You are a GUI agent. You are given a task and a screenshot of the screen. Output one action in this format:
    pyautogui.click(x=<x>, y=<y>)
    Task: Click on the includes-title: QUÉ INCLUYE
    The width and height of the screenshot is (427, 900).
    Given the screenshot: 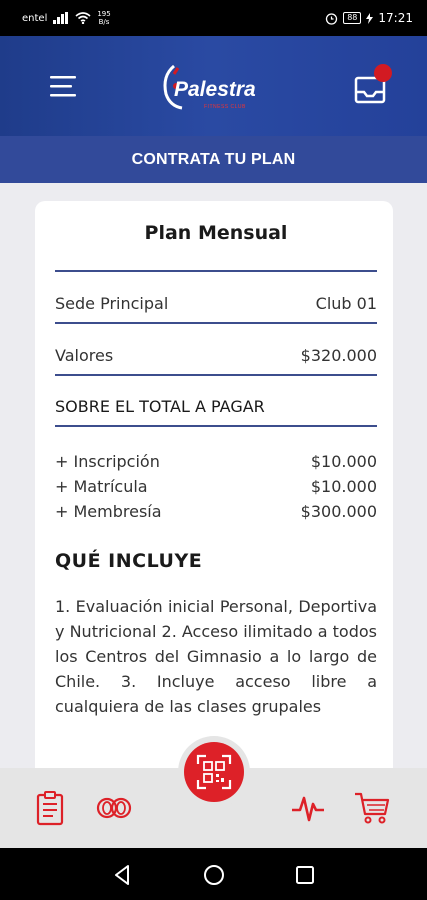 What is the action you would take?
    pyautogui.click(x=129, y=561)
    